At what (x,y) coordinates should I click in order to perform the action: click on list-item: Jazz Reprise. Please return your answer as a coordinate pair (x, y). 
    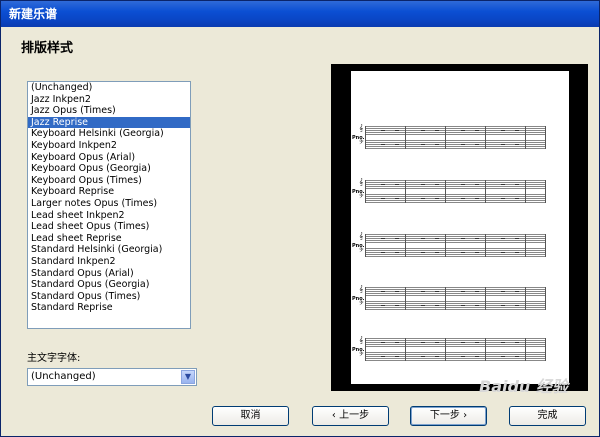
    Looking at the image, I should click on (109, 122).